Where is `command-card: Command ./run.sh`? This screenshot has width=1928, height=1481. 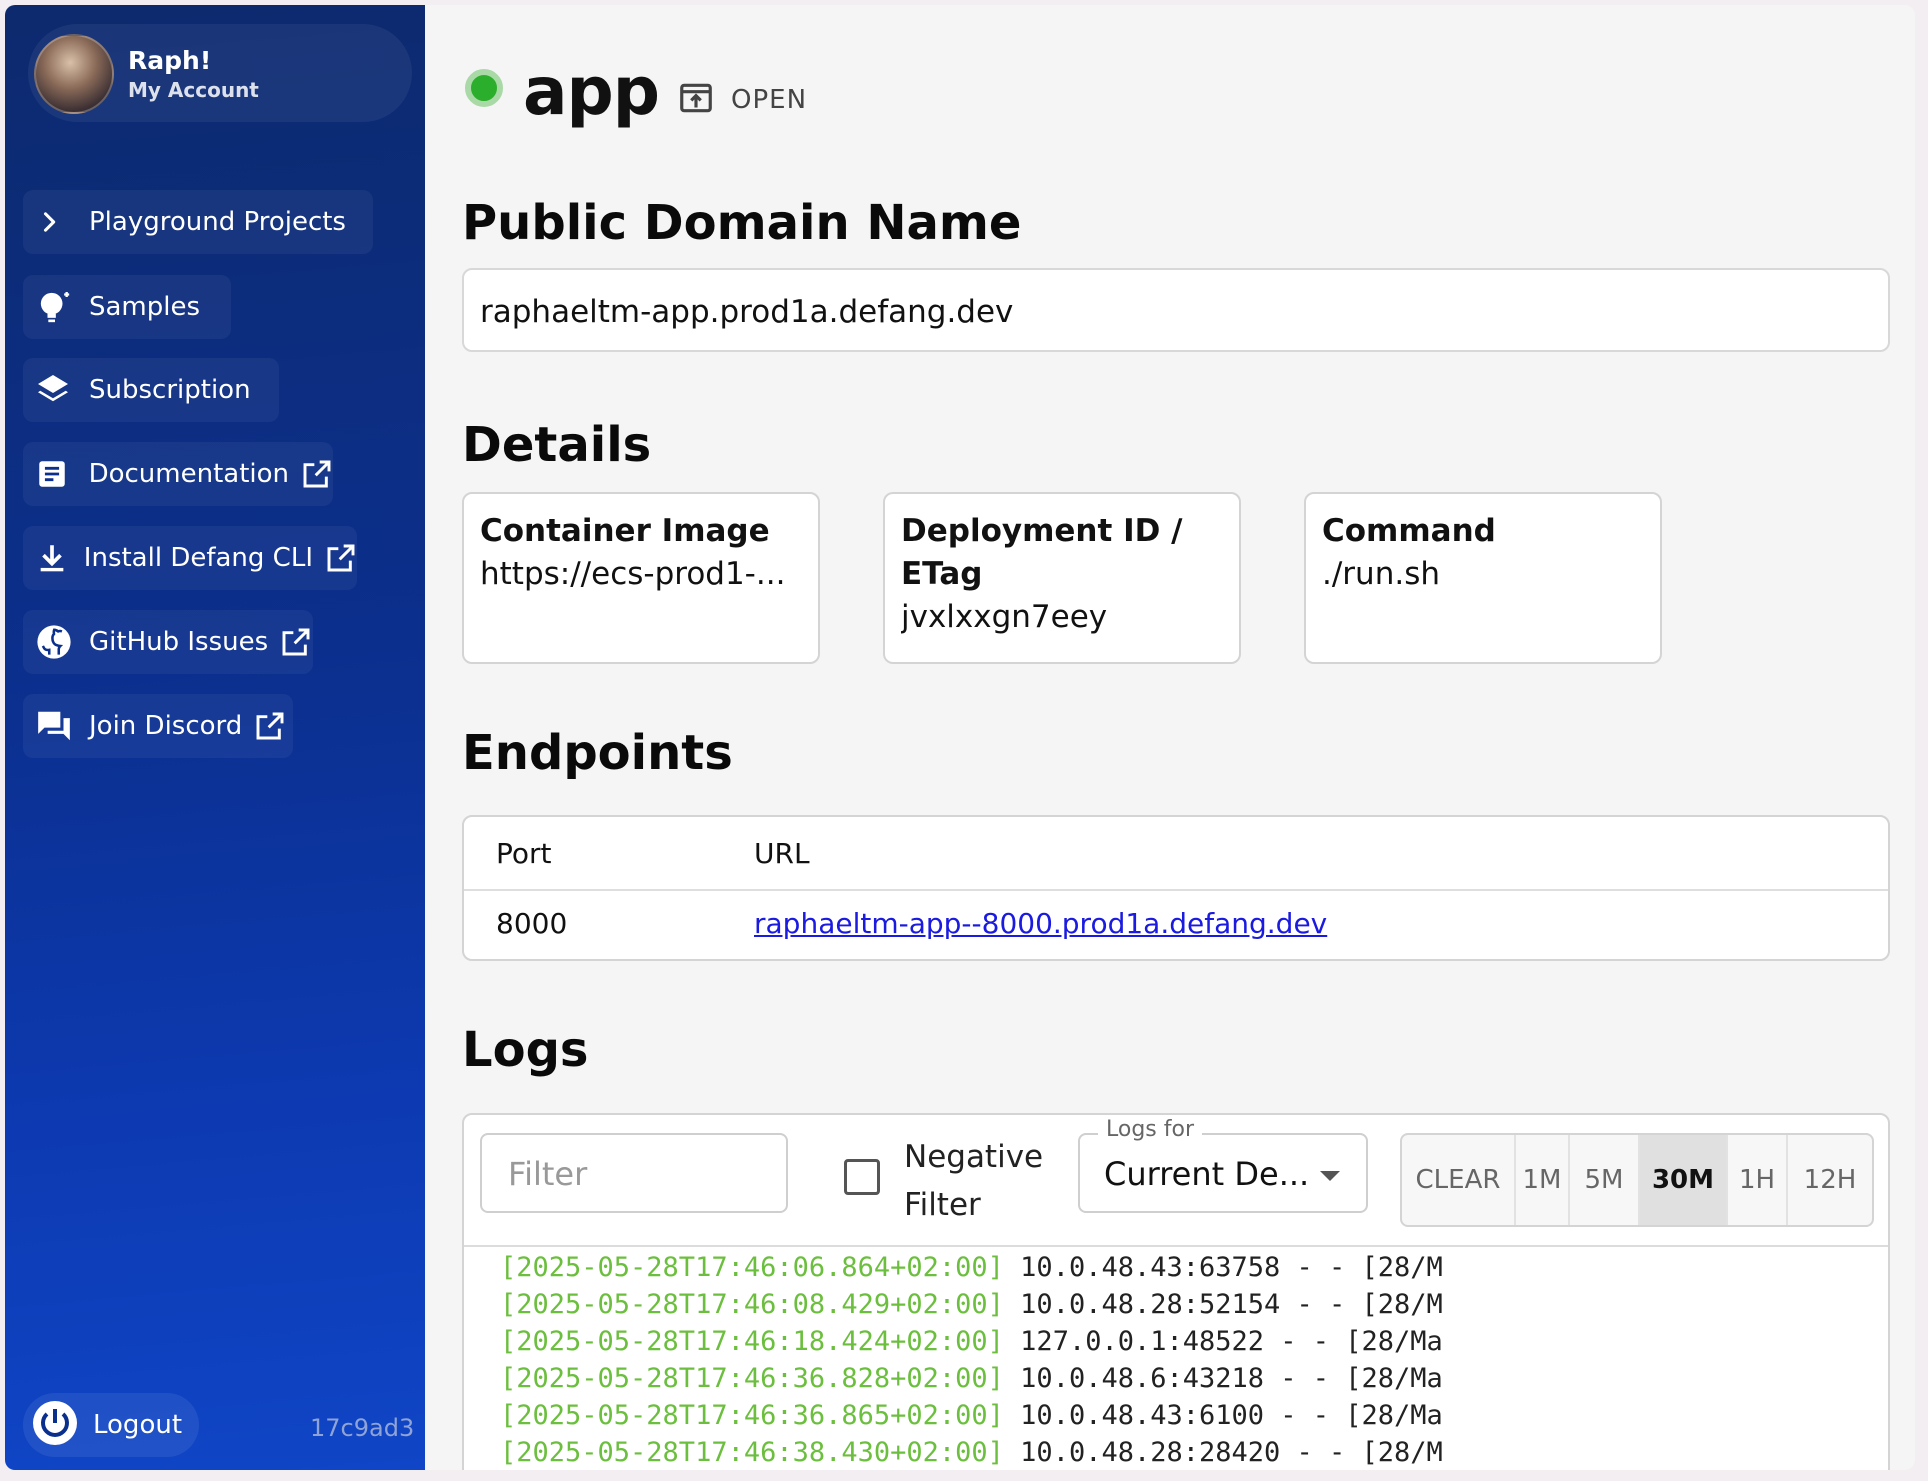
command-card: Command ./run.sh is located at coordinates (1483, 578).